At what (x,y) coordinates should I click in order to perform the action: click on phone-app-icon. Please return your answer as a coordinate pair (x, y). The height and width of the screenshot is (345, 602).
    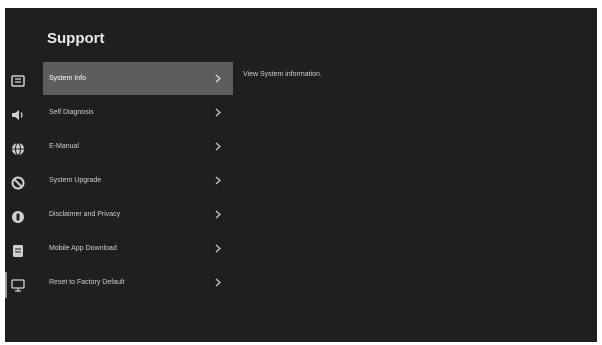
    Looking at the image, I should click on (18, 251).